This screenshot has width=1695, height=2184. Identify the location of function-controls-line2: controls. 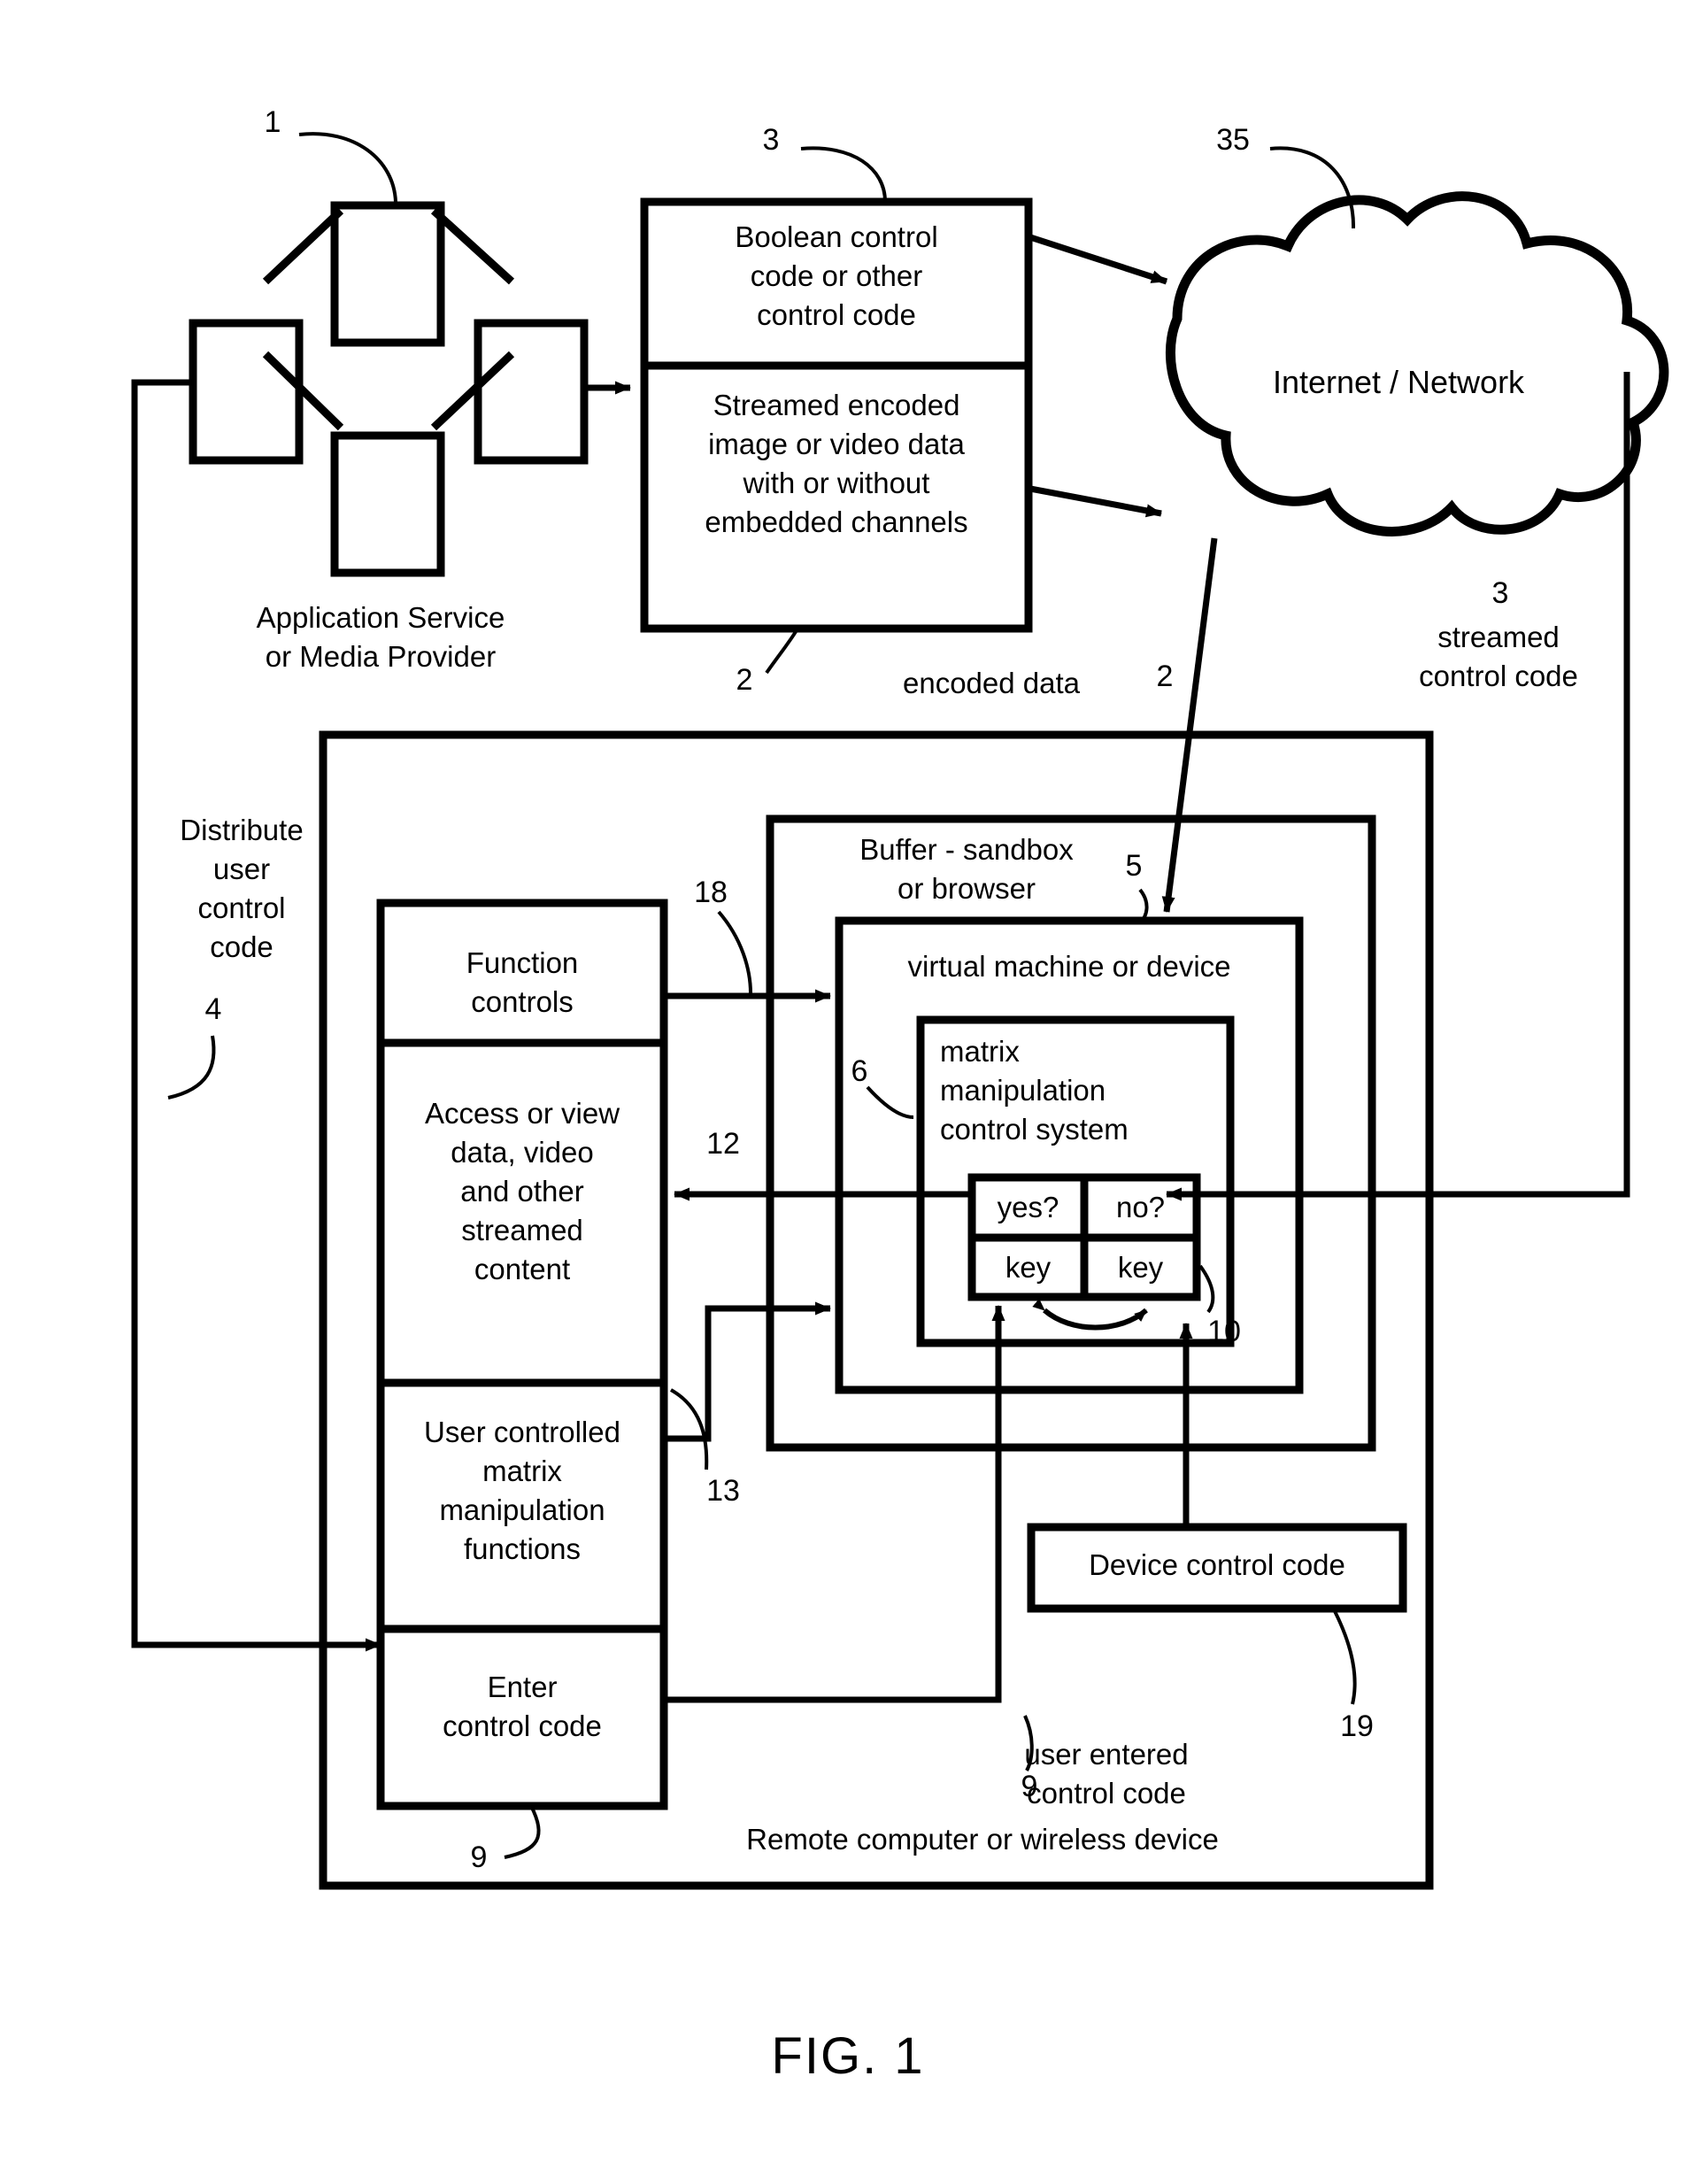
(522, 1001).